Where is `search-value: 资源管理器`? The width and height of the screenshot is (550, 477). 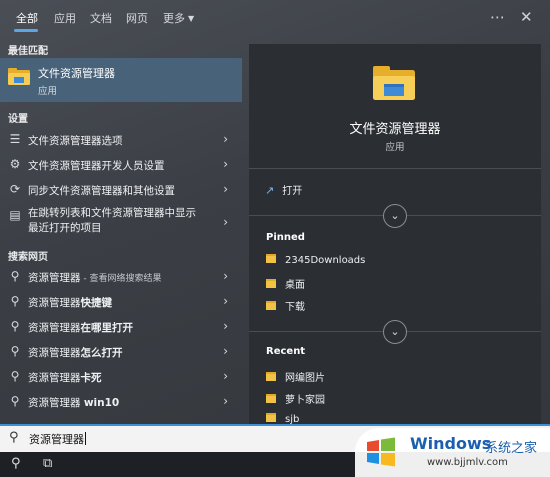
search-value: 资源管理器 is located at coordinates (56, 439).